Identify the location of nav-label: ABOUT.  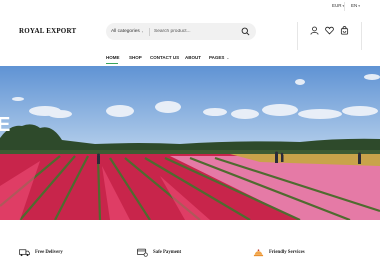
(193, 57).